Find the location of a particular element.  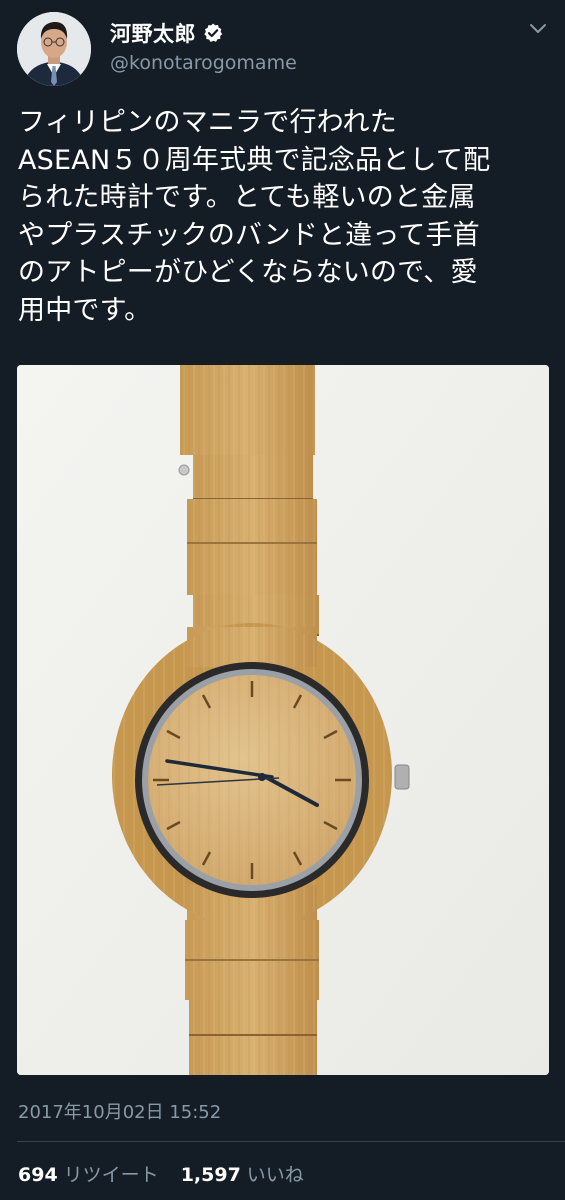

author-handle: @konotarogomame is located at coordinates (203, 63).